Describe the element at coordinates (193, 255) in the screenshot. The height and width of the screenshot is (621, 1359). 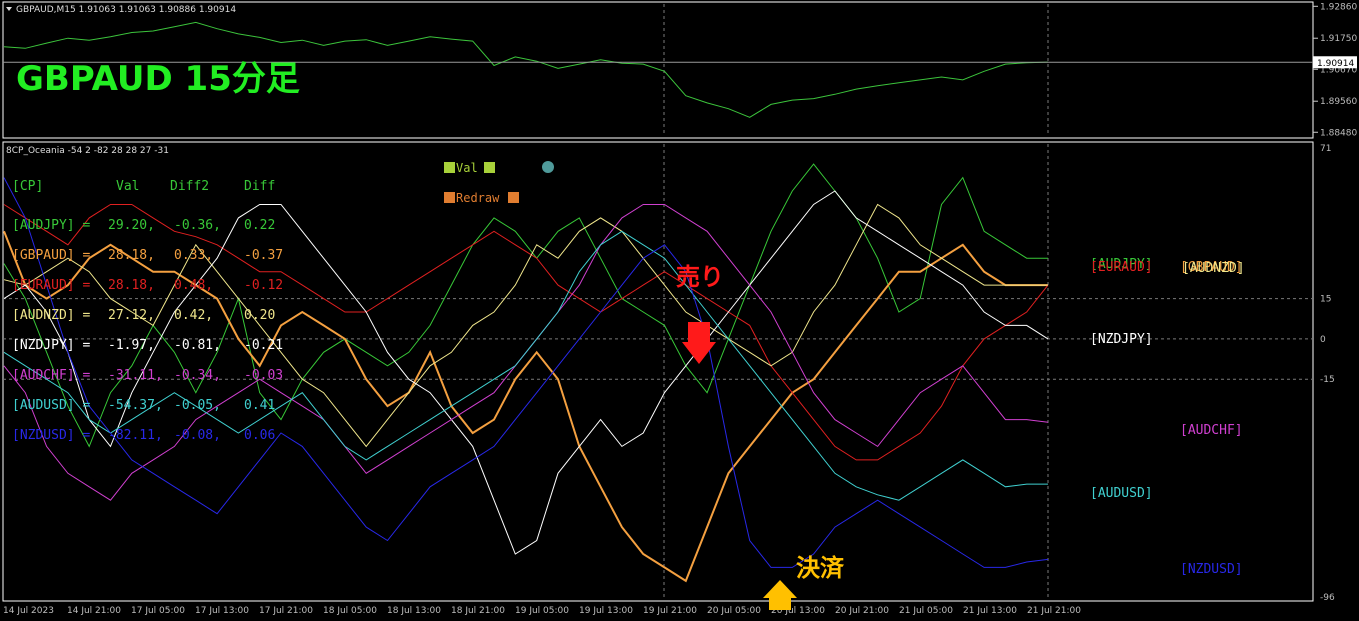
I see `table-cell: 0.33,` at that location.